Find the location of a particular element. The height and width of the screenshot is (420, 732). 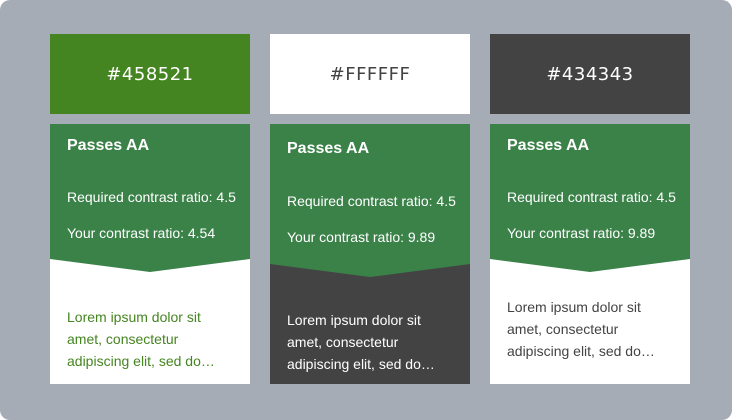

color-swatch-1: #458521 is located at coordinates (150, 74).